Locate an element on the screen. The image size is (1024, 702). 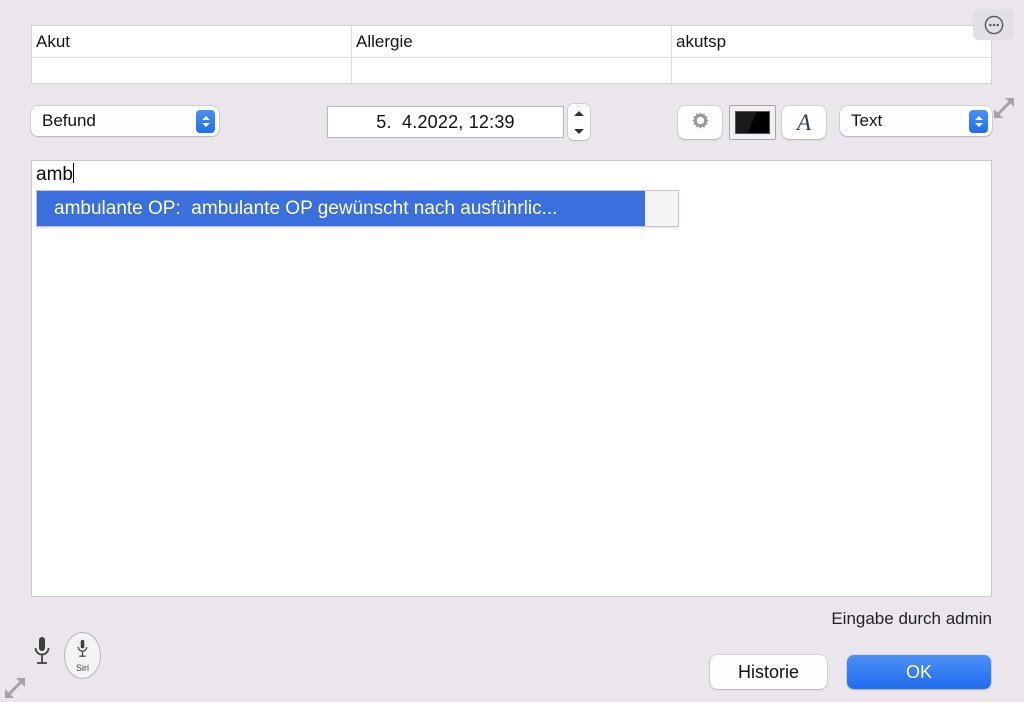
ok-button: OK is located at coordinates (919, 672).